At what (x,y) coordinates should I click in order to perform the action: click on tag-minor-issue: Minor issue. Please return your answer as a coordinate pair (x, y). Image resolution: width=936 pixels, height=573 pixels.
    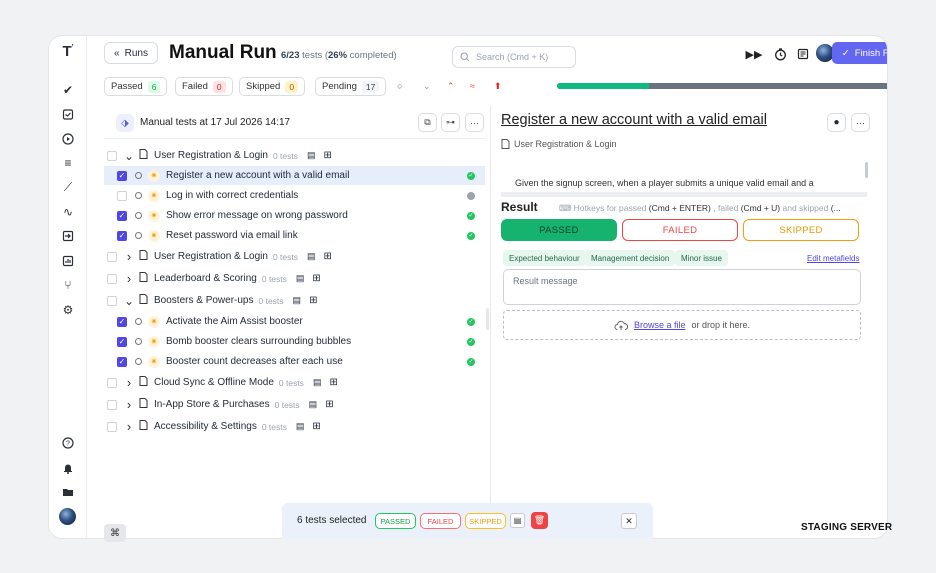
    Looking at the image, I should click on (701, 258).